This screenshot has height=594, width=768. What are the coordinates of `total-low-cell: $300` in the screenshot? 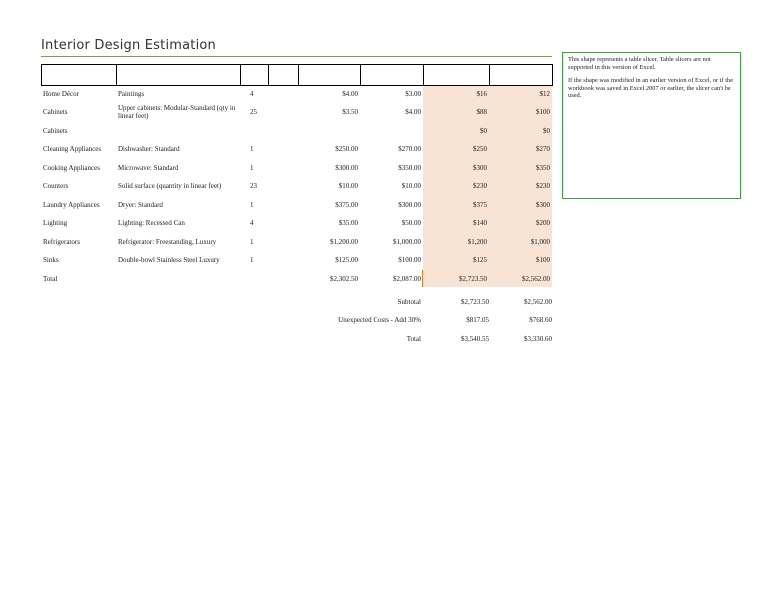 It's located at (456, 168).